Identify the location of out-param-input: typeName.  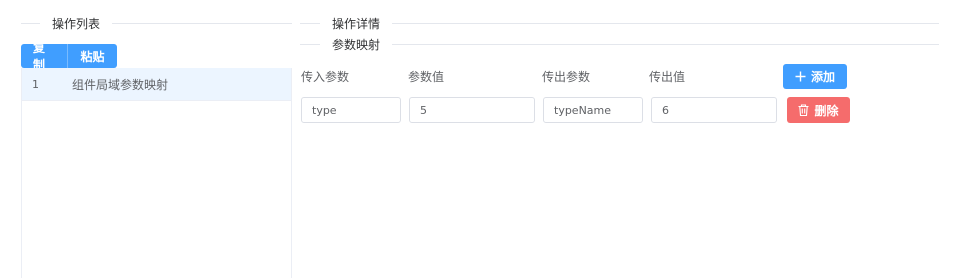
(593, 110).